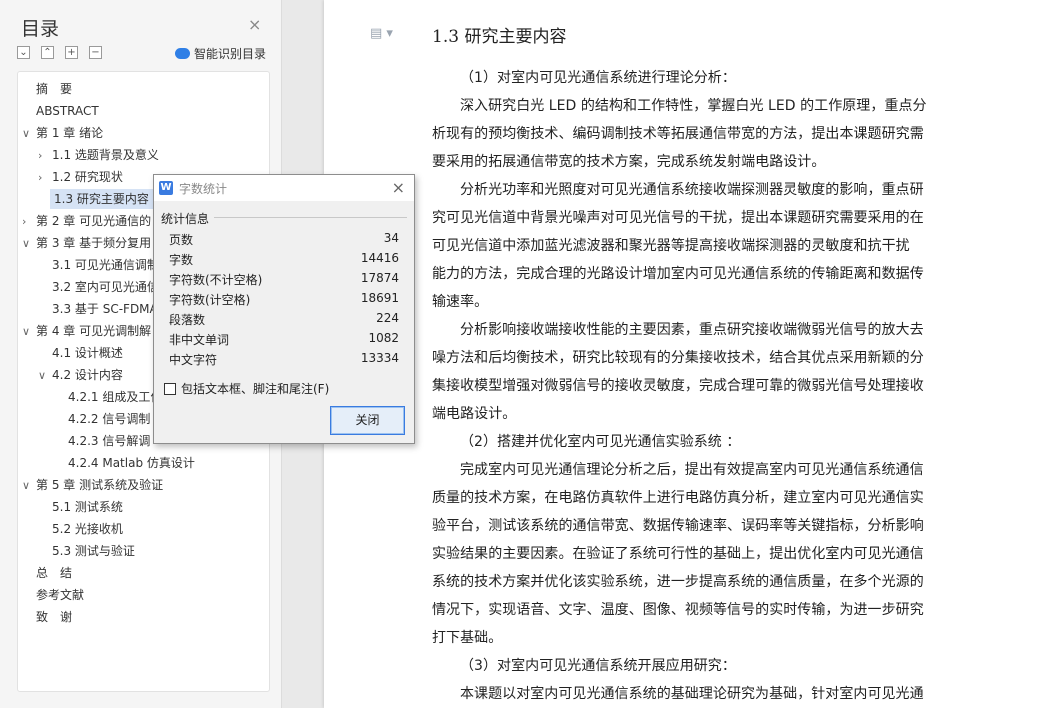  What do you see at coordinates (210, 300) in the screenshot?
I see `stat-label: 字符数(计空格)` at bounding box center [210, 300].